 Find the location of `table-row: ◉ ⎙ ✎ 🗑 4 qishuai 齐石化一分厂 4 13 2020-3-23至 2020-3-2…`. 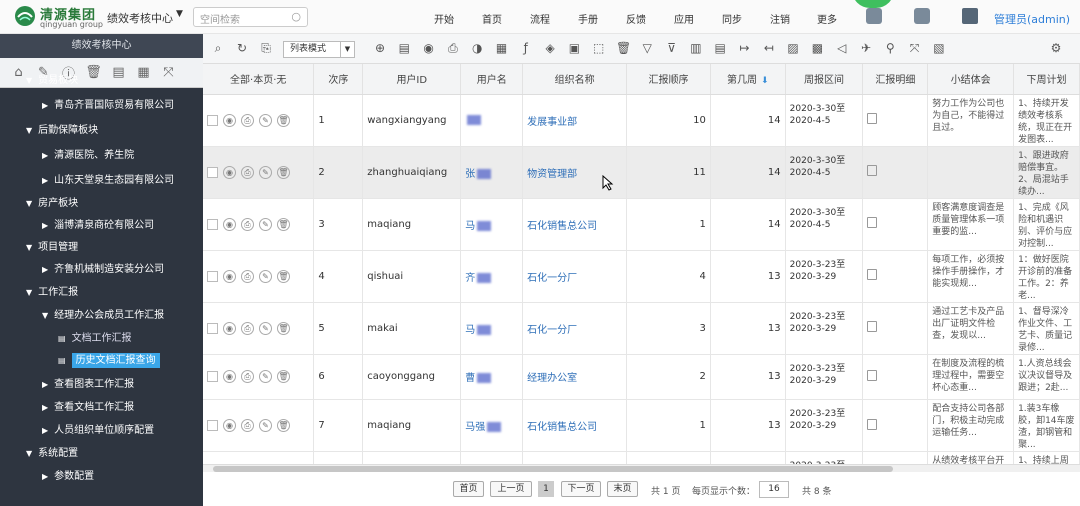

table-row: ◉ ⎙ ✎ 🗑 4 qishuai 齐石化一分厂 4 13 2020-3-23至 2020-3-2… is located at coordinates (641, 276).